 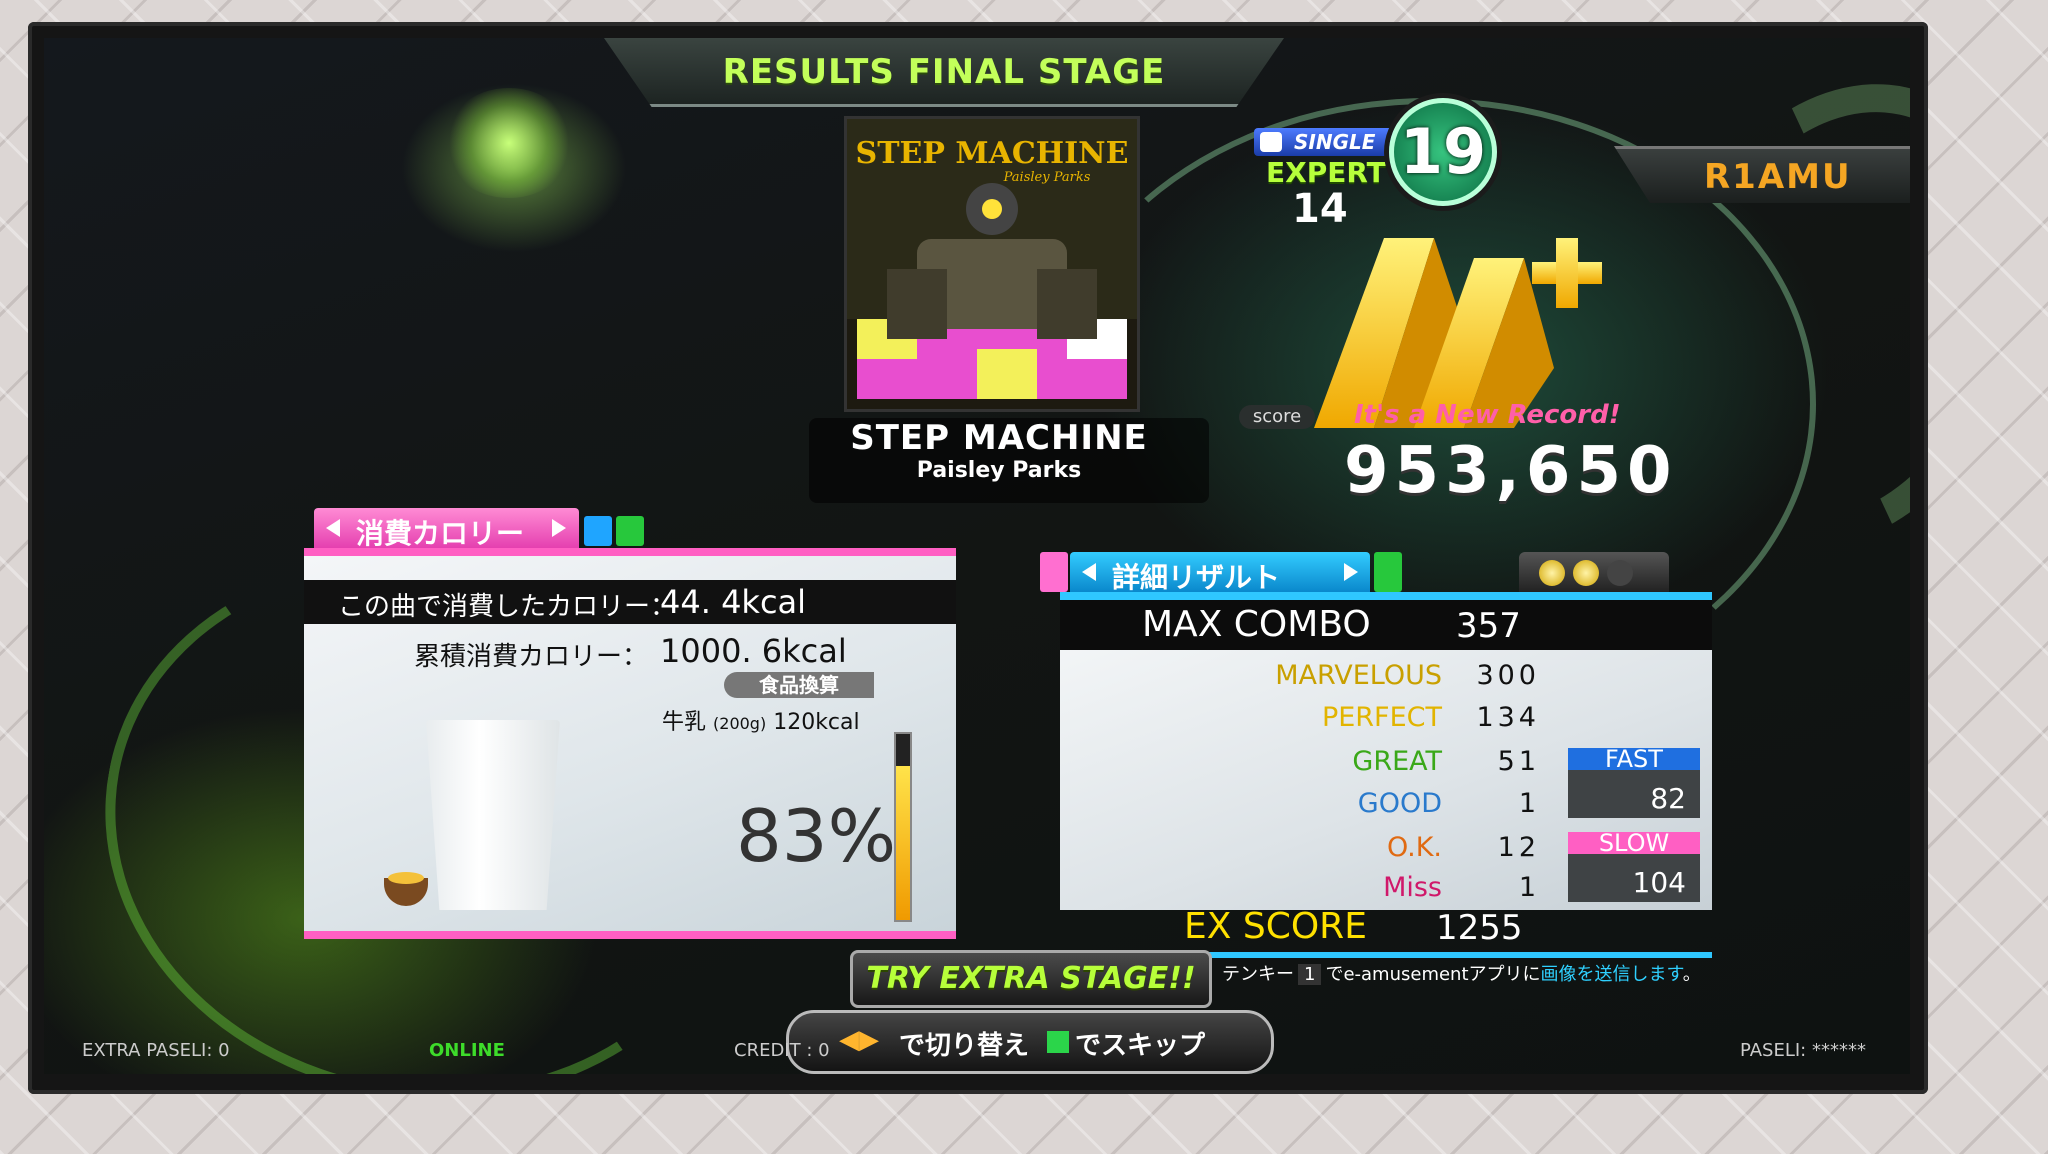 What do you see at coordinates (598, 531) in the screenshot?
I see `page-blue-indicator` at bounding box center [598, 531].